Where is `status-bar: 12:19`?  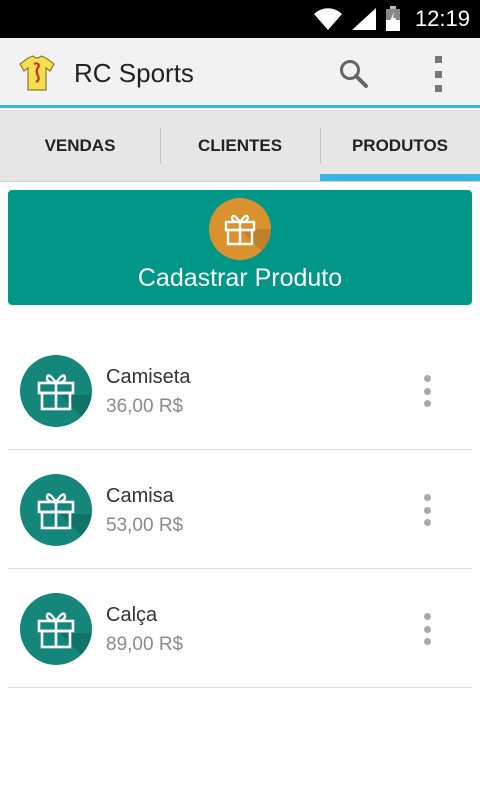 status-bar: 12:19 is located at coordinates (240, 19).